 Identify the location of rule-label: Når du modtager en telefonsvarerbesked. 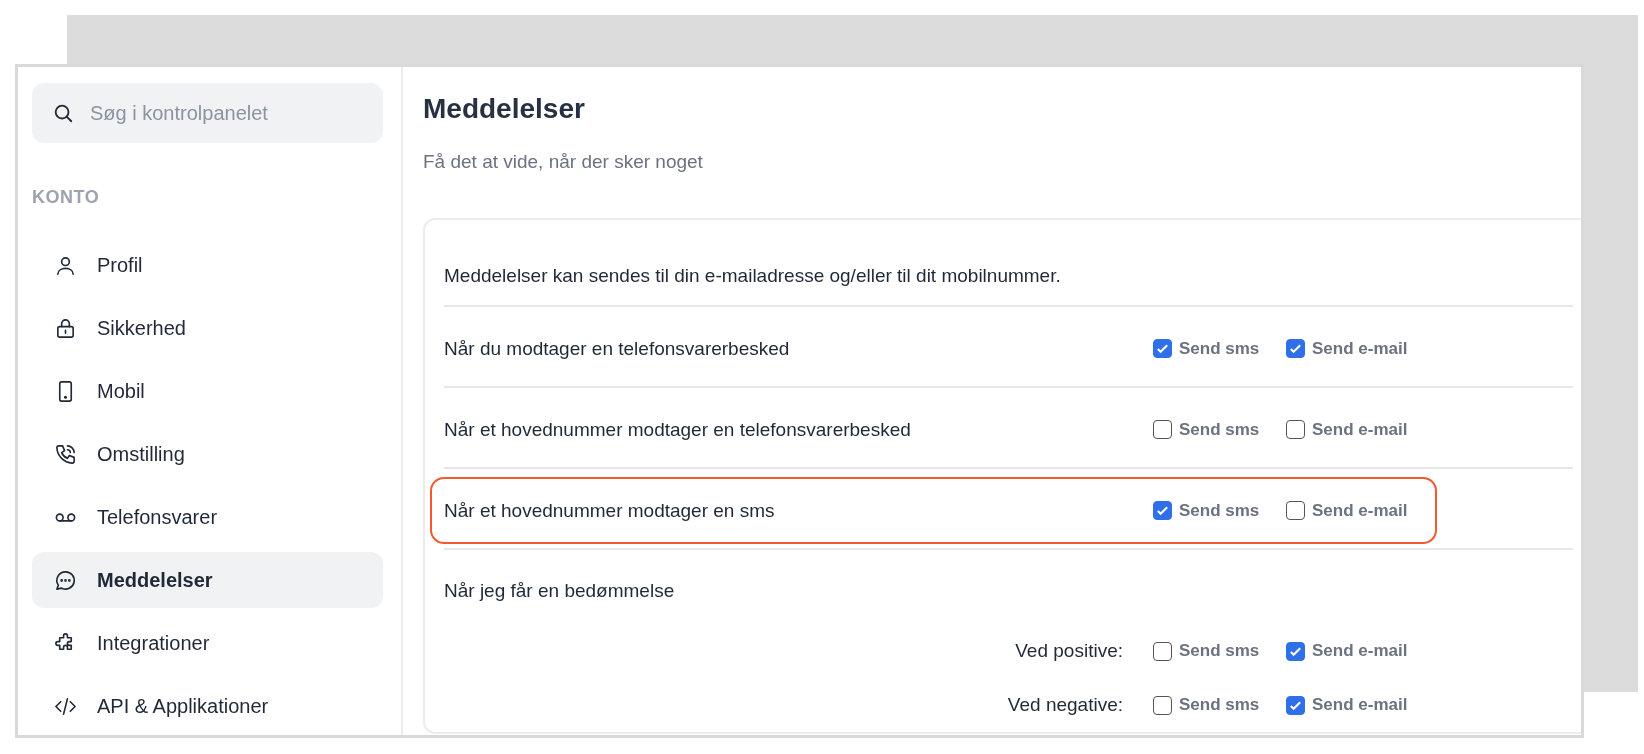
(617, 348).